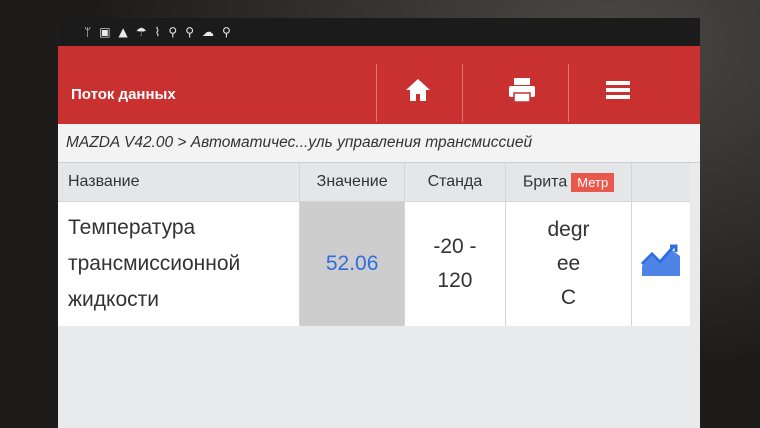 Image resolution: width=760 pixels, height=428 pixels. I want to click on row-name-cell: Температура трансмиссионной жидкости, so click(179, 264).